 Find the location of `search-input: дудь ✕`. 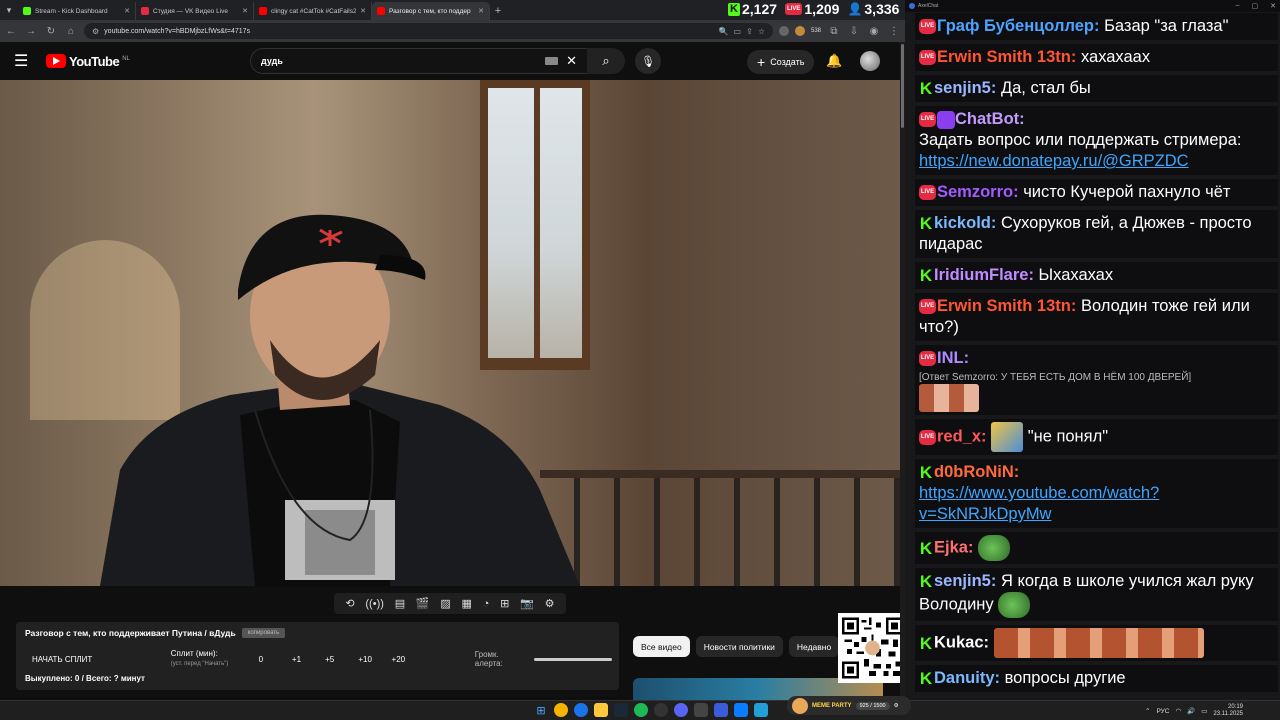

search-input: дудь ✕ is located at coordinates (419, 61).